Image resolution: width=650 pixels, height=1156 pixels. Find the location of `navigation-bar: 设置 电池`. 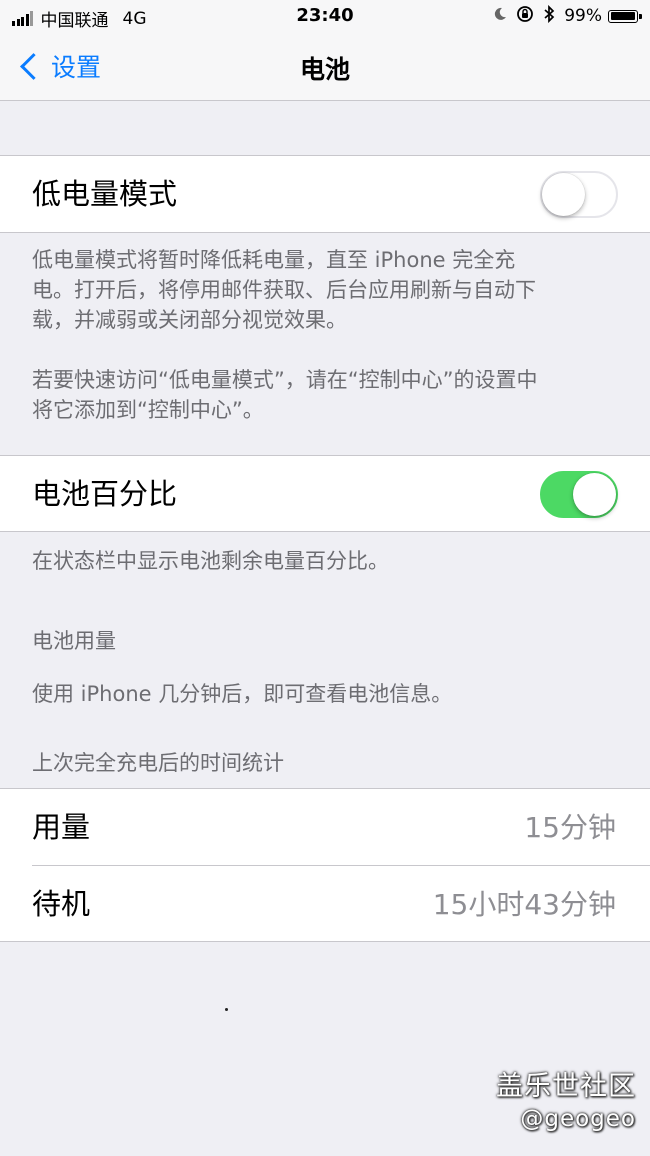

navigation-bar: 设置 电池 is located at coordinates (325, 67).